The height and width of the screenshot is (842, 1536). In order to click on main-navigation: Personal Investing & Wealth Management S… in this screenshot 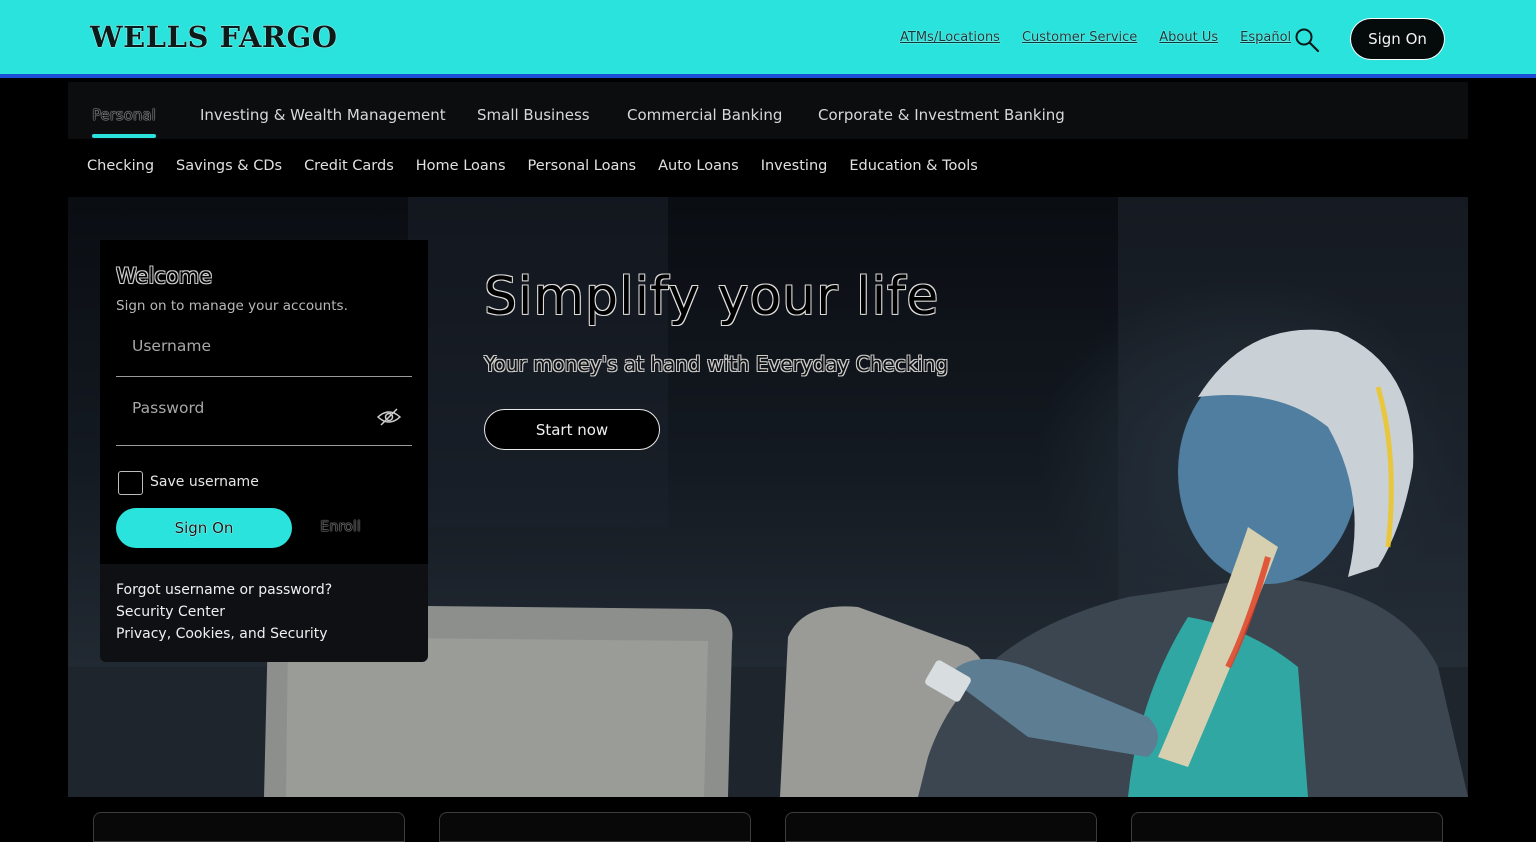, I will do `click(768, 110)`.